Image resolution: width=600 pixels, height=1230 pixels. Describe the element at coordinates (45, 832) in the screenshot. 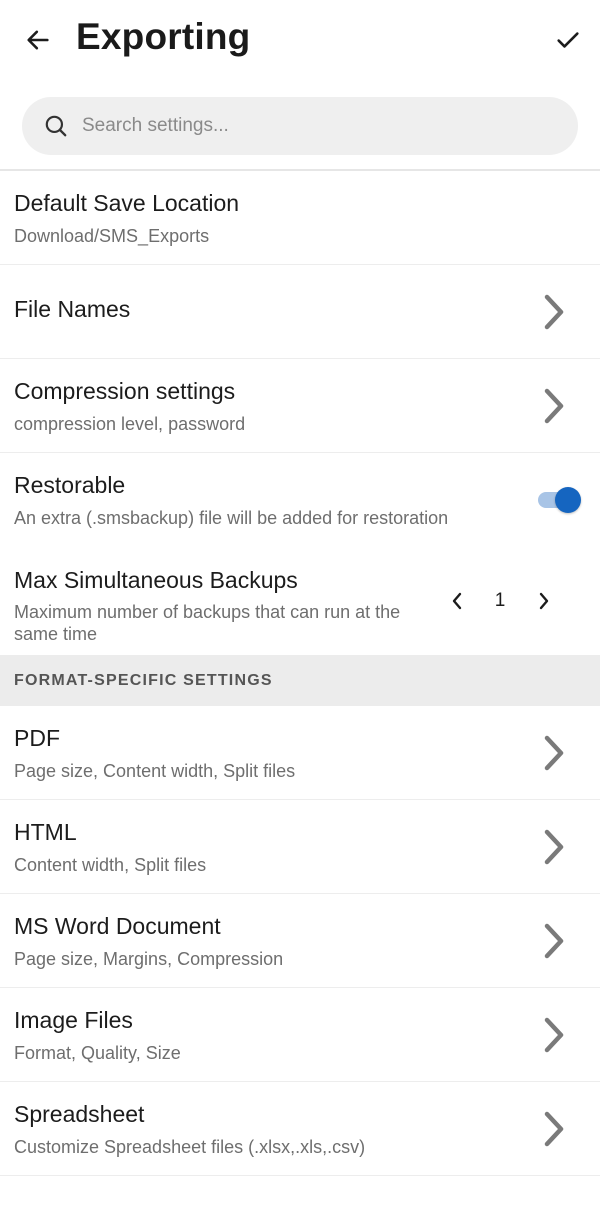

I see `setting-title: HTML` at that location.